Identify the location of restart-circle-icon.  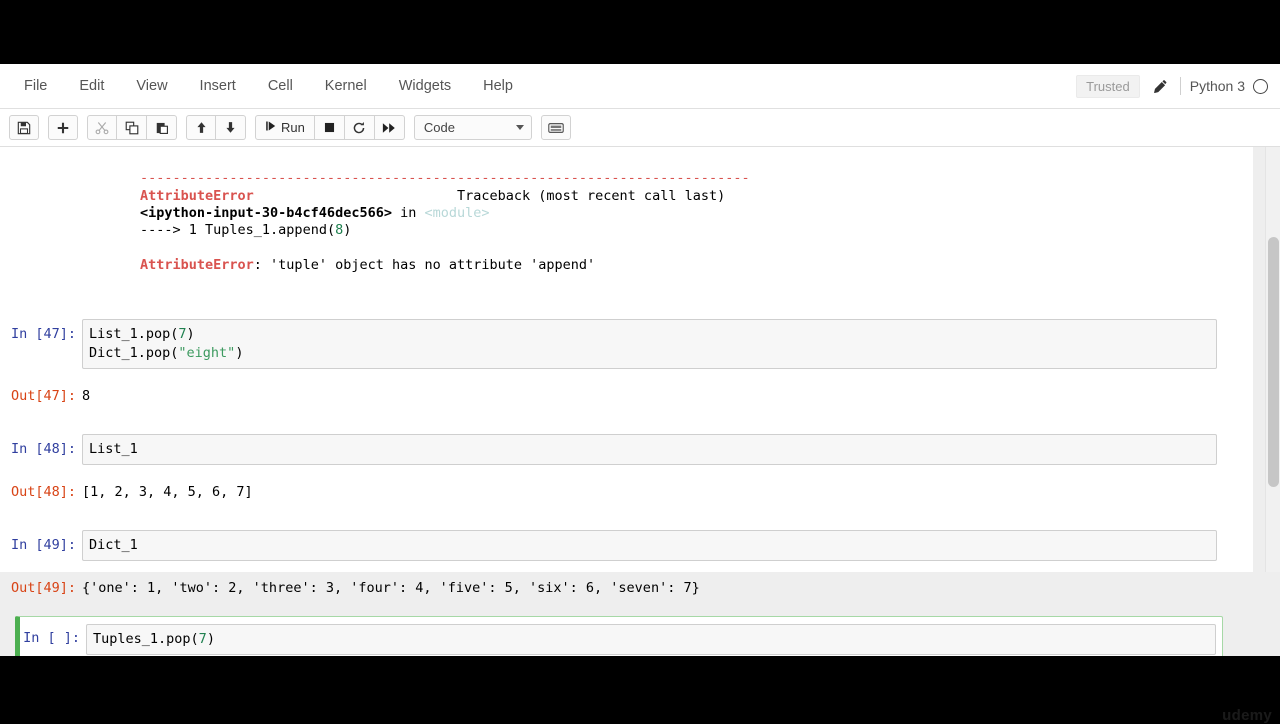
(359, 127).